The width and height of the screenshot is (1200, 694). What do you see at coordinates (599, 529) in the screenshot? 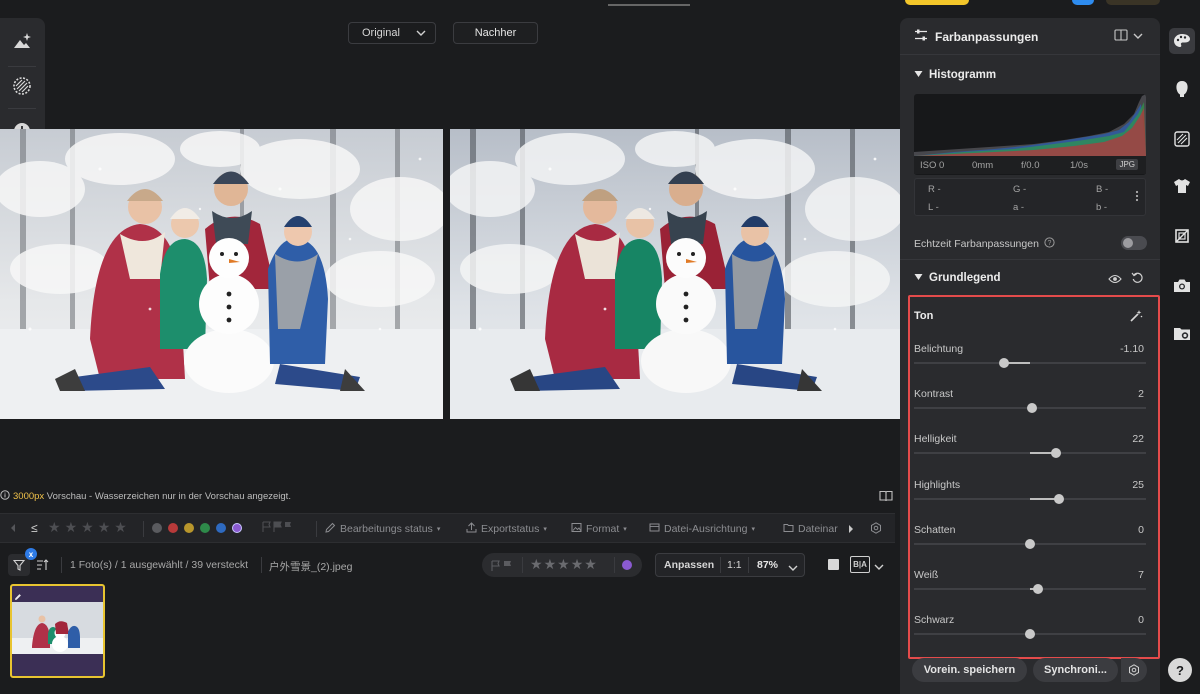
I see `format-filter: Format ▾` at bounding box center [599, 529].